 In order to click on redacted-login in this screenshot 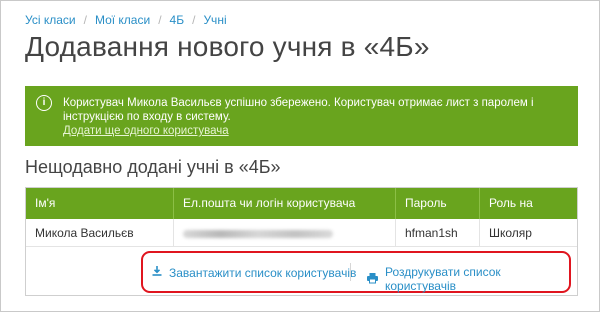, I will do `click(258, 233)`.